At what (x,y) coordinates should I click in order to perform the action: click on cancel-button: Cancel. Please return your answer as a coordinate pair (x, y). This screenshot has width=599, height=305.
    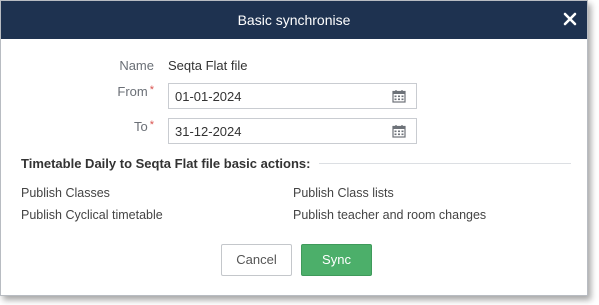
    Looking at the image, I should click on (256, 260).